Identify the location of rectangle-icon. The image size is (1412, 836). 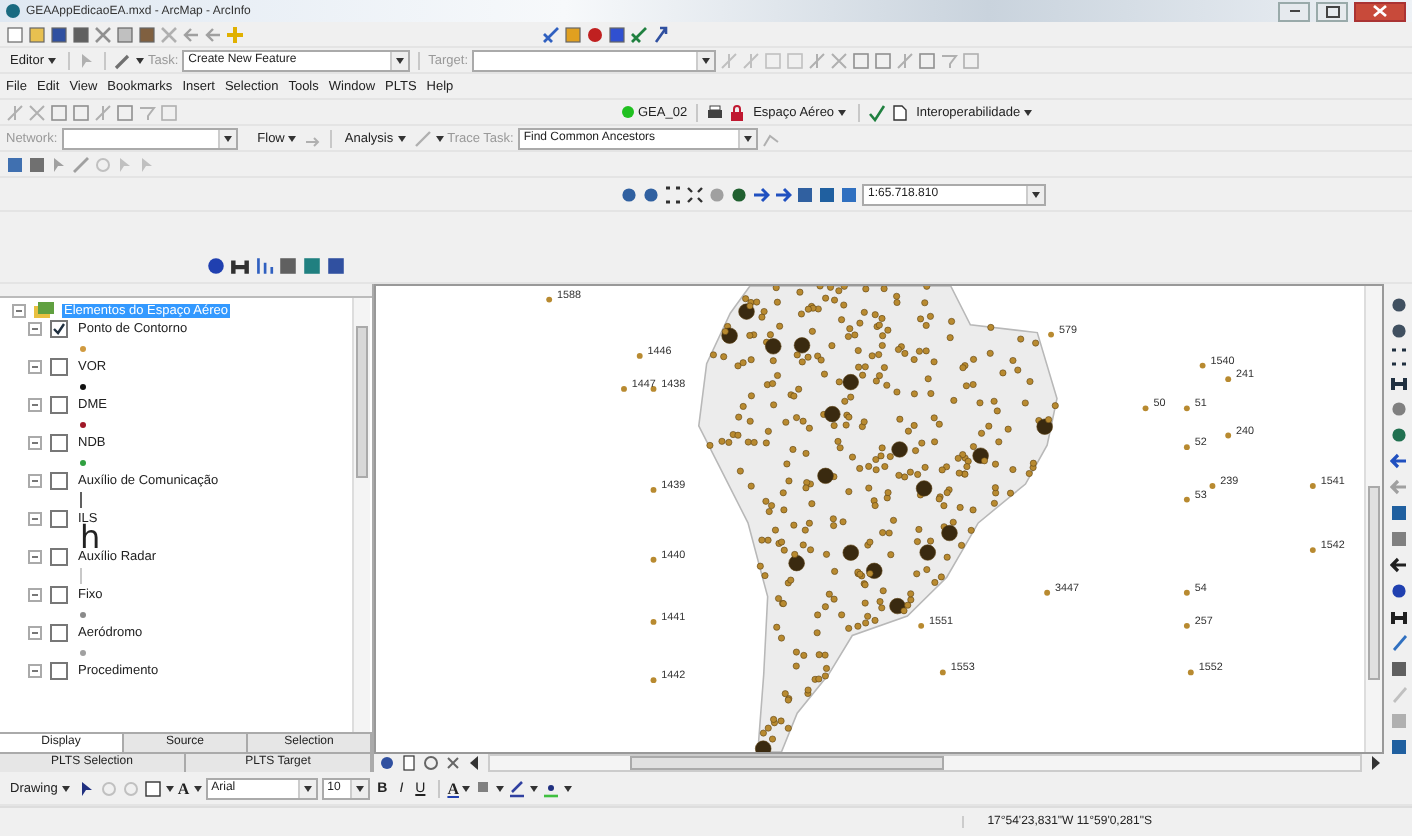
(152, 788).